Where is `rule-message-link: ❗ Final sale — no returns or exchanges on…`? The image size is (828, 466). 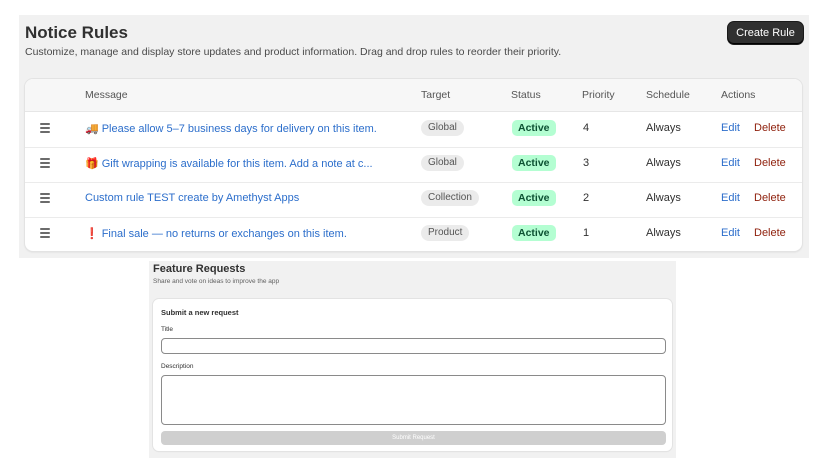
rule-message-link: ❗ Final sale — no returns or exchanges on… is located at coordinates (216, 233).